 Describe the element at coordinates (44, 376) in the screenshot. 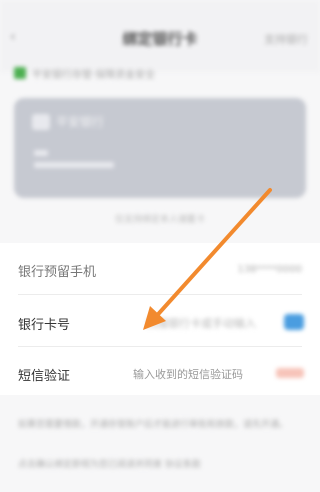

I see `sms-label: 短信验证` at that location.